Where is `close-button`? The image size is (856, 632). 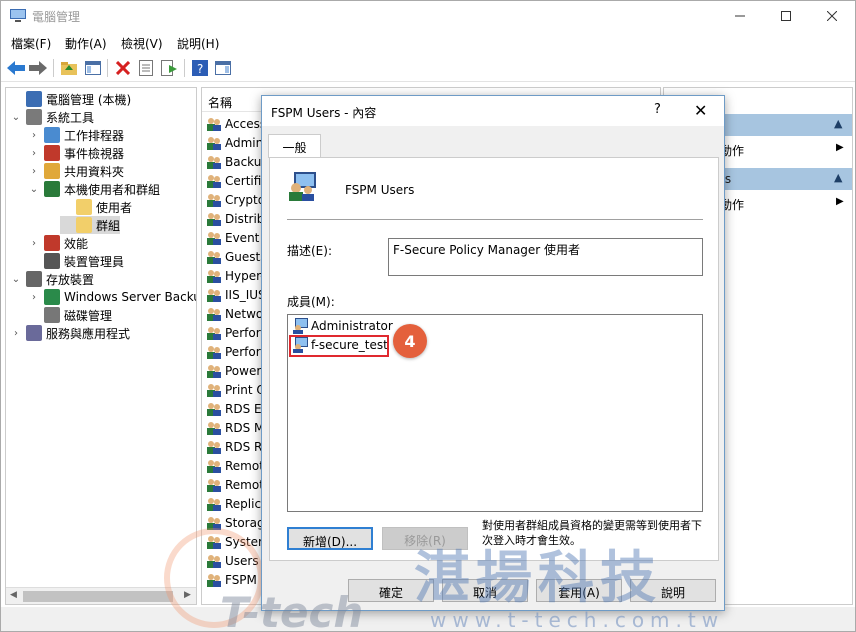
close-button is located at coordinates (832, 16).